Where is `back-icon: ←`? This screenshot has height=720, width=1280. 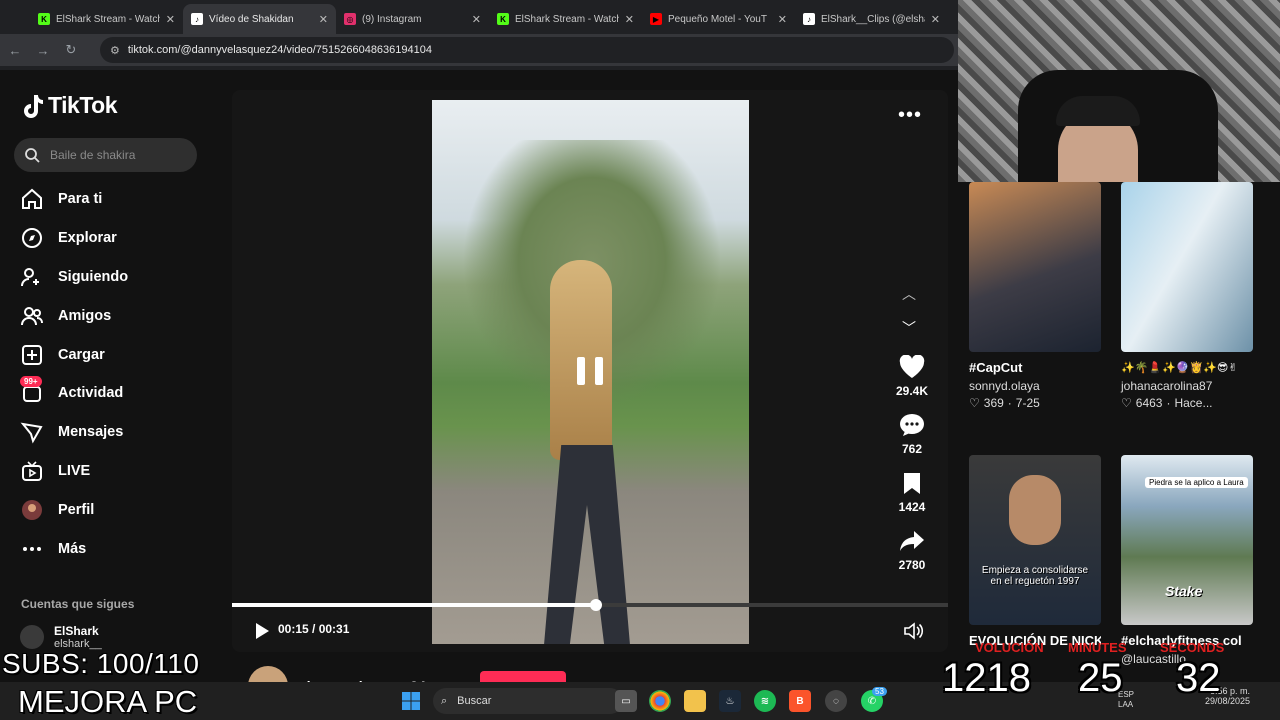 back-icon: ← is located at coordinates (15, 50).